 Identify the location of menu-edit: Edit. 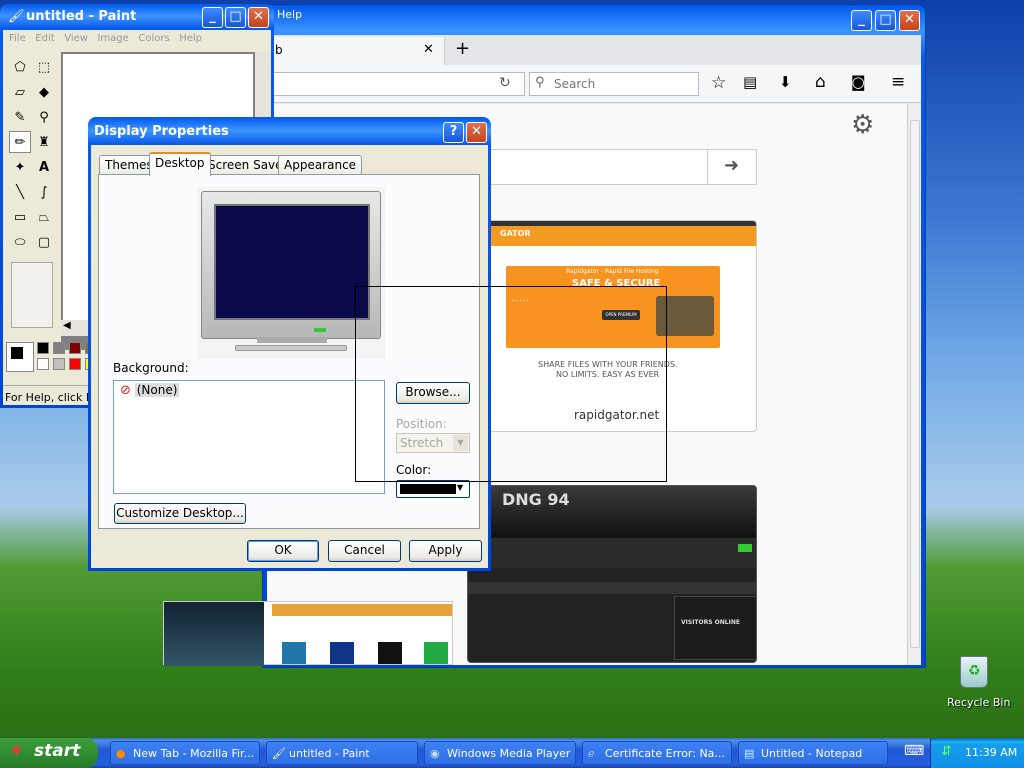
(44, 38).